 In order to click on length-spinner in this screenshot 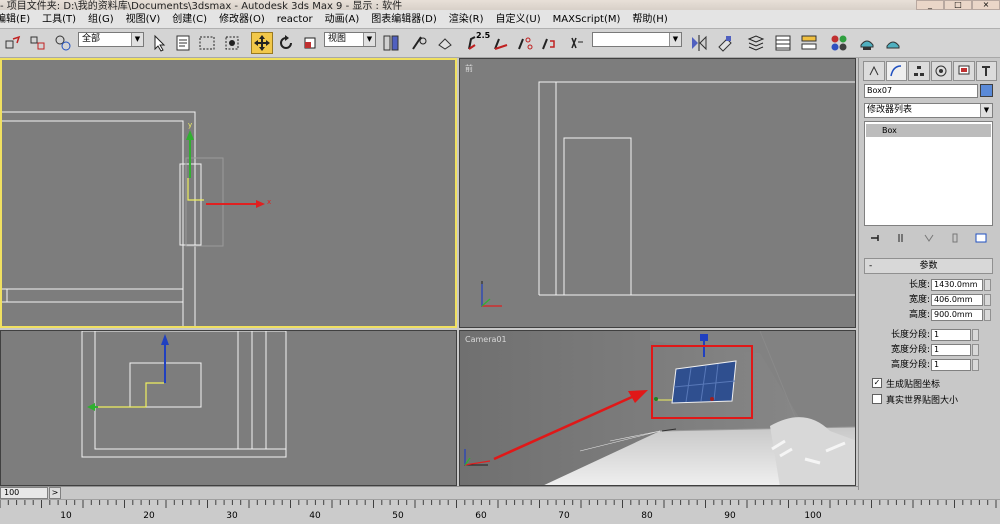, I will do `click(987, 285)`.